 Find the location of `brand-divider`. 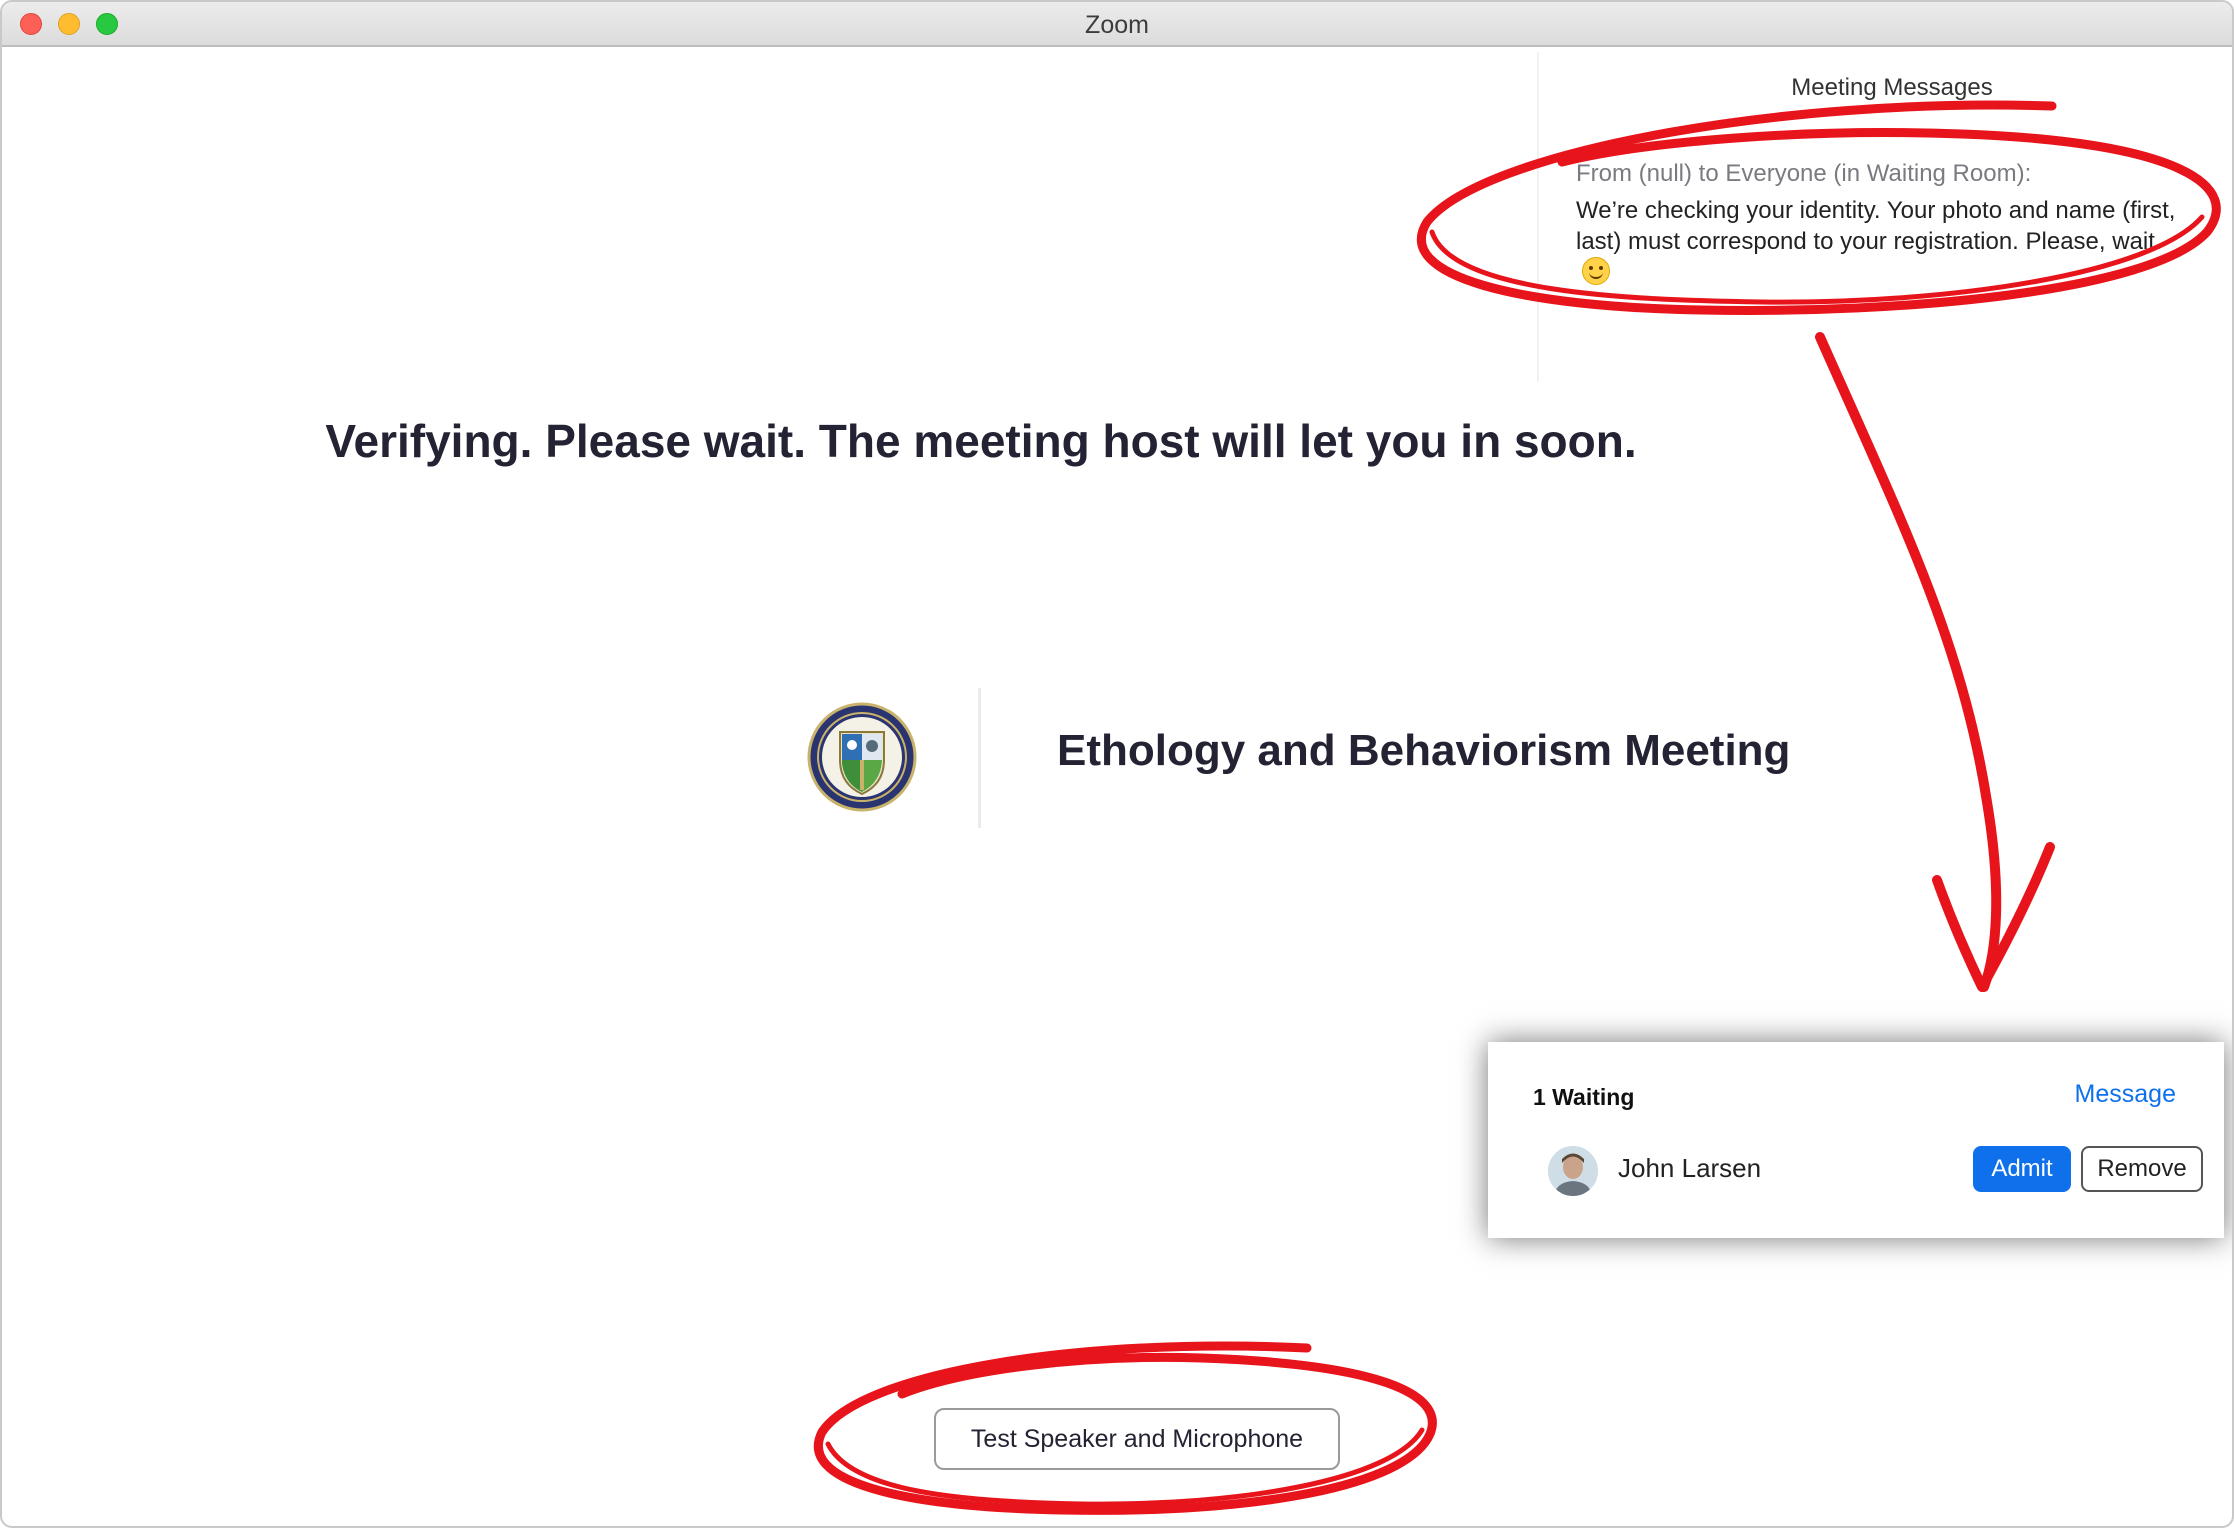

brand-divider is located at coordinates (979, 758).